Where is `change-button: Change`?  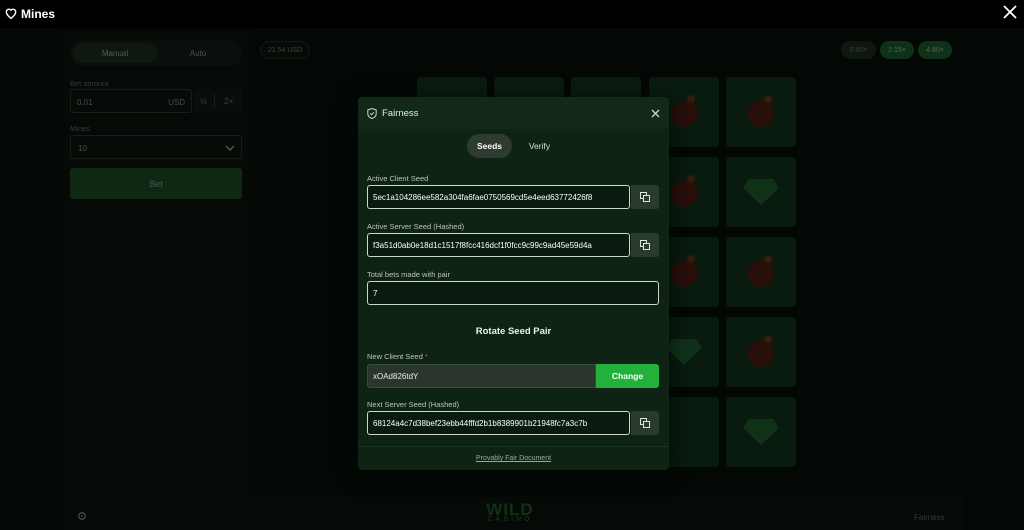 change-button: Change is located at coordinates (627, 376).